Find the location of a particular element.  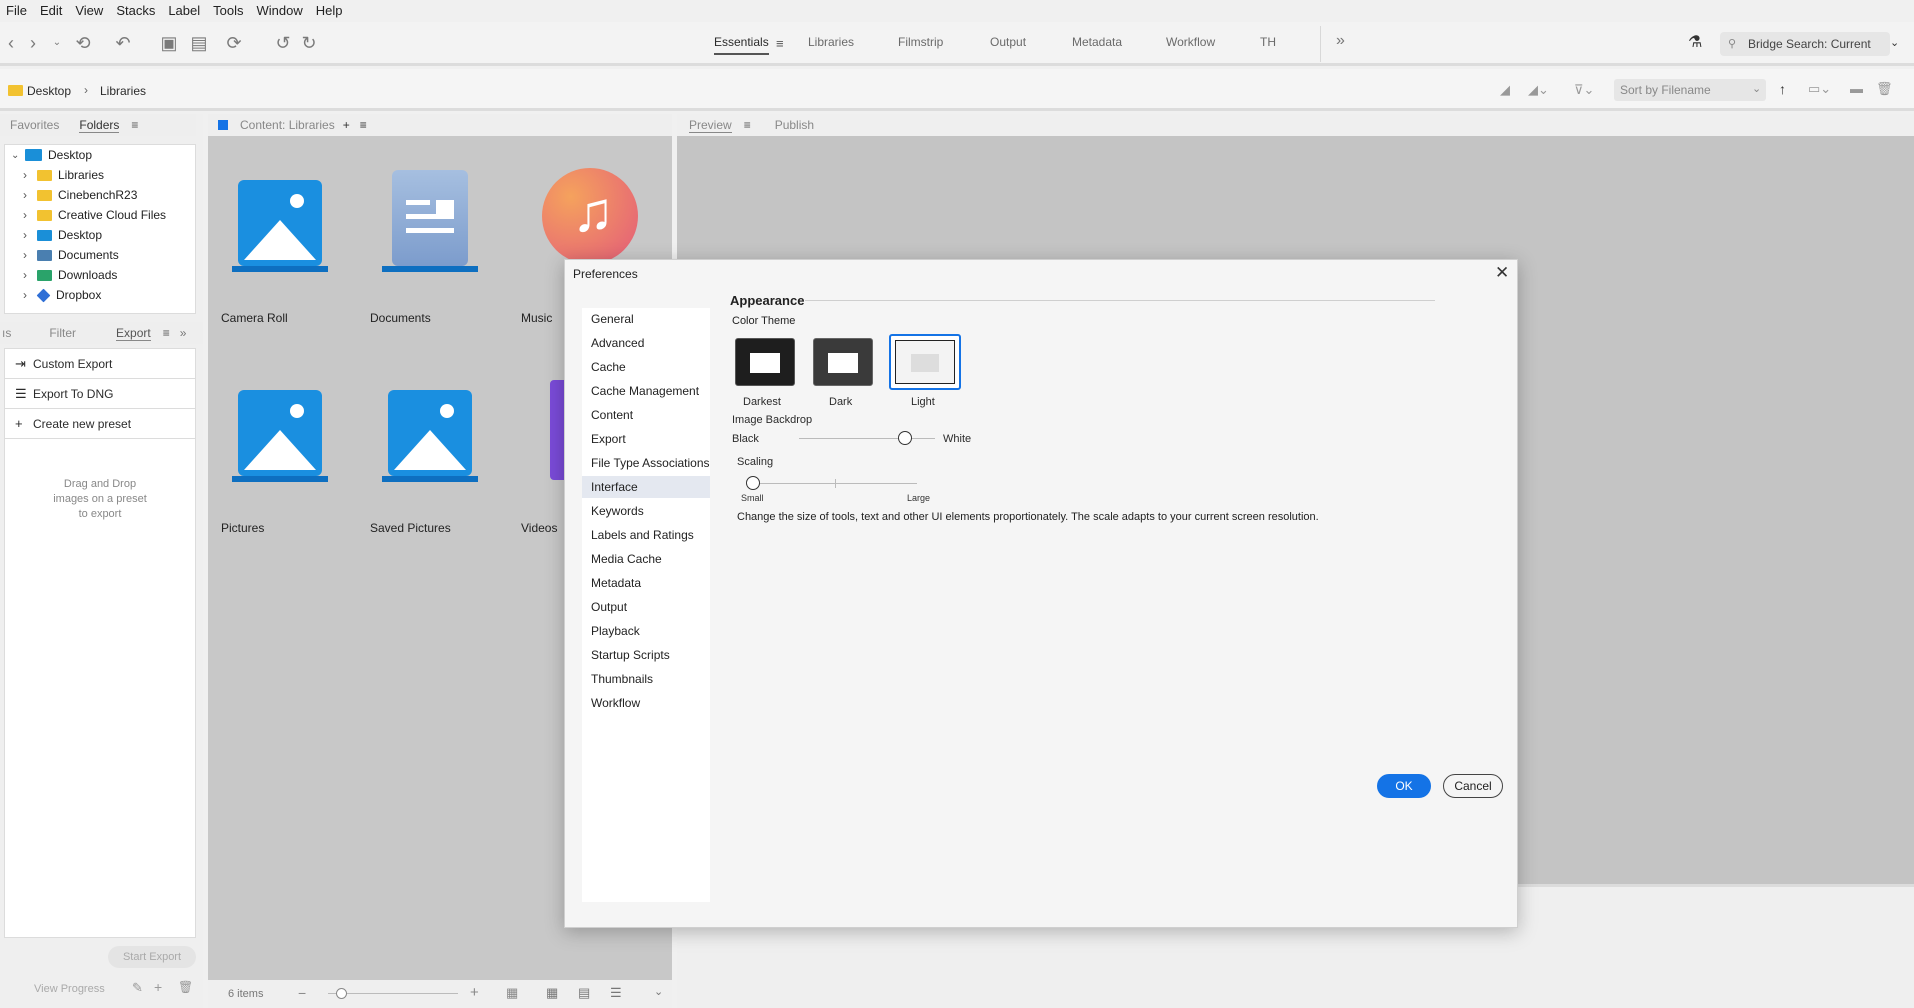

nav-file-type-associations: File Type Associations is located at coordinates (646, 463).